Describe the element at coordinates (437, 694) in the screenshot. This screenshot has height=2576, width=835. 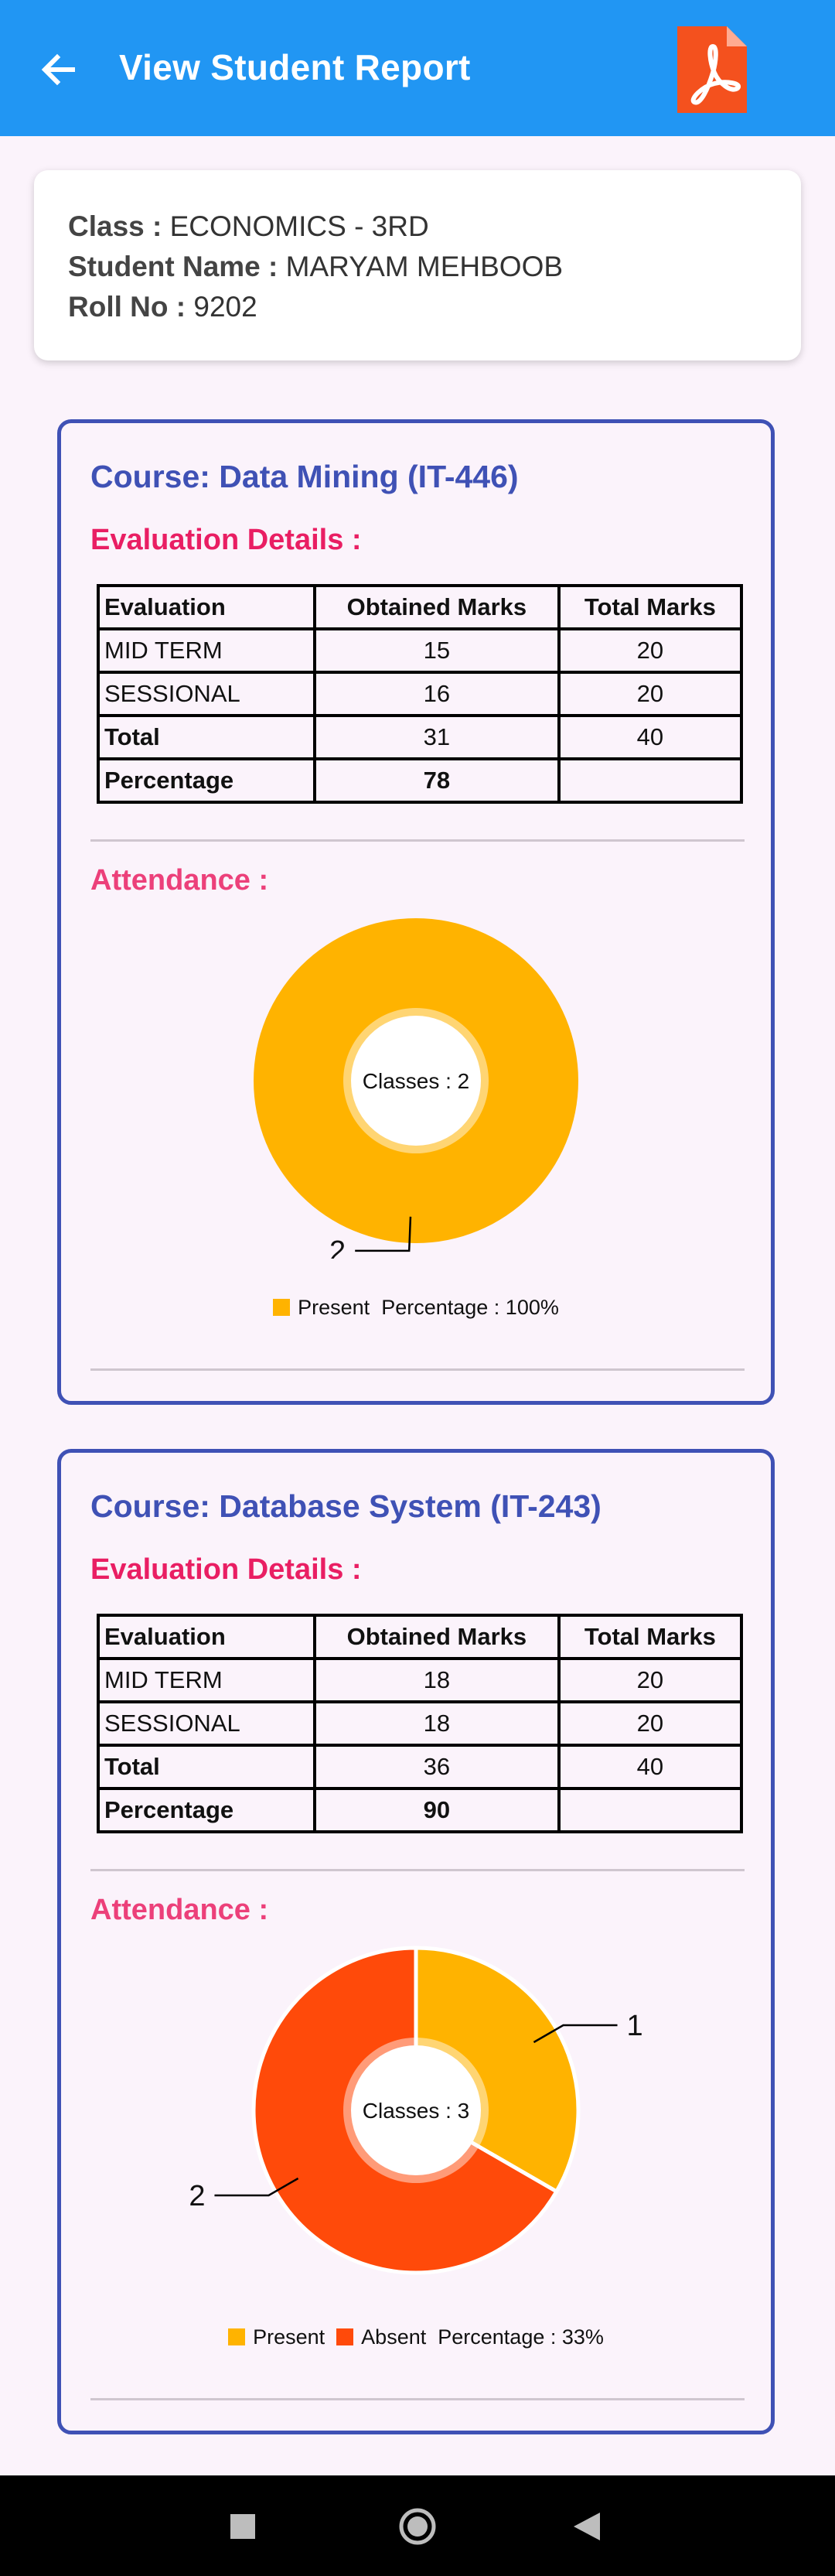
I see `obtained-cell: 16` at that location.